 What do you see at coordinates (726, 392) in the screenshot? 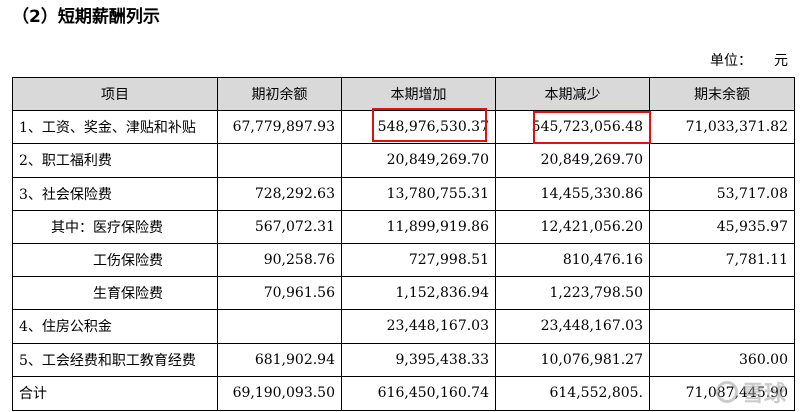
I see `snowball-logo-icon` at bounding box center [726, 392].